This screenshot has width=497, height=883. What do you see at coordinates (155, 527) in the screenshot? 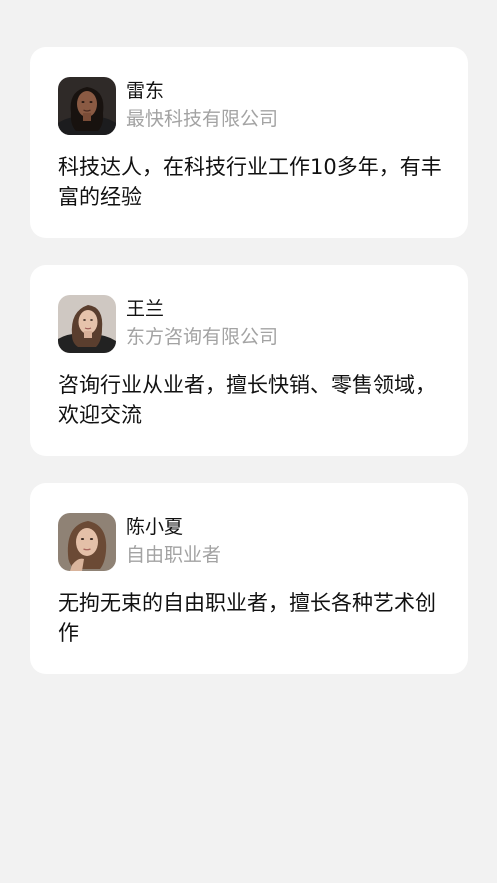
I see `contact-name: 陈小夏` at bounding box center [155, 527].